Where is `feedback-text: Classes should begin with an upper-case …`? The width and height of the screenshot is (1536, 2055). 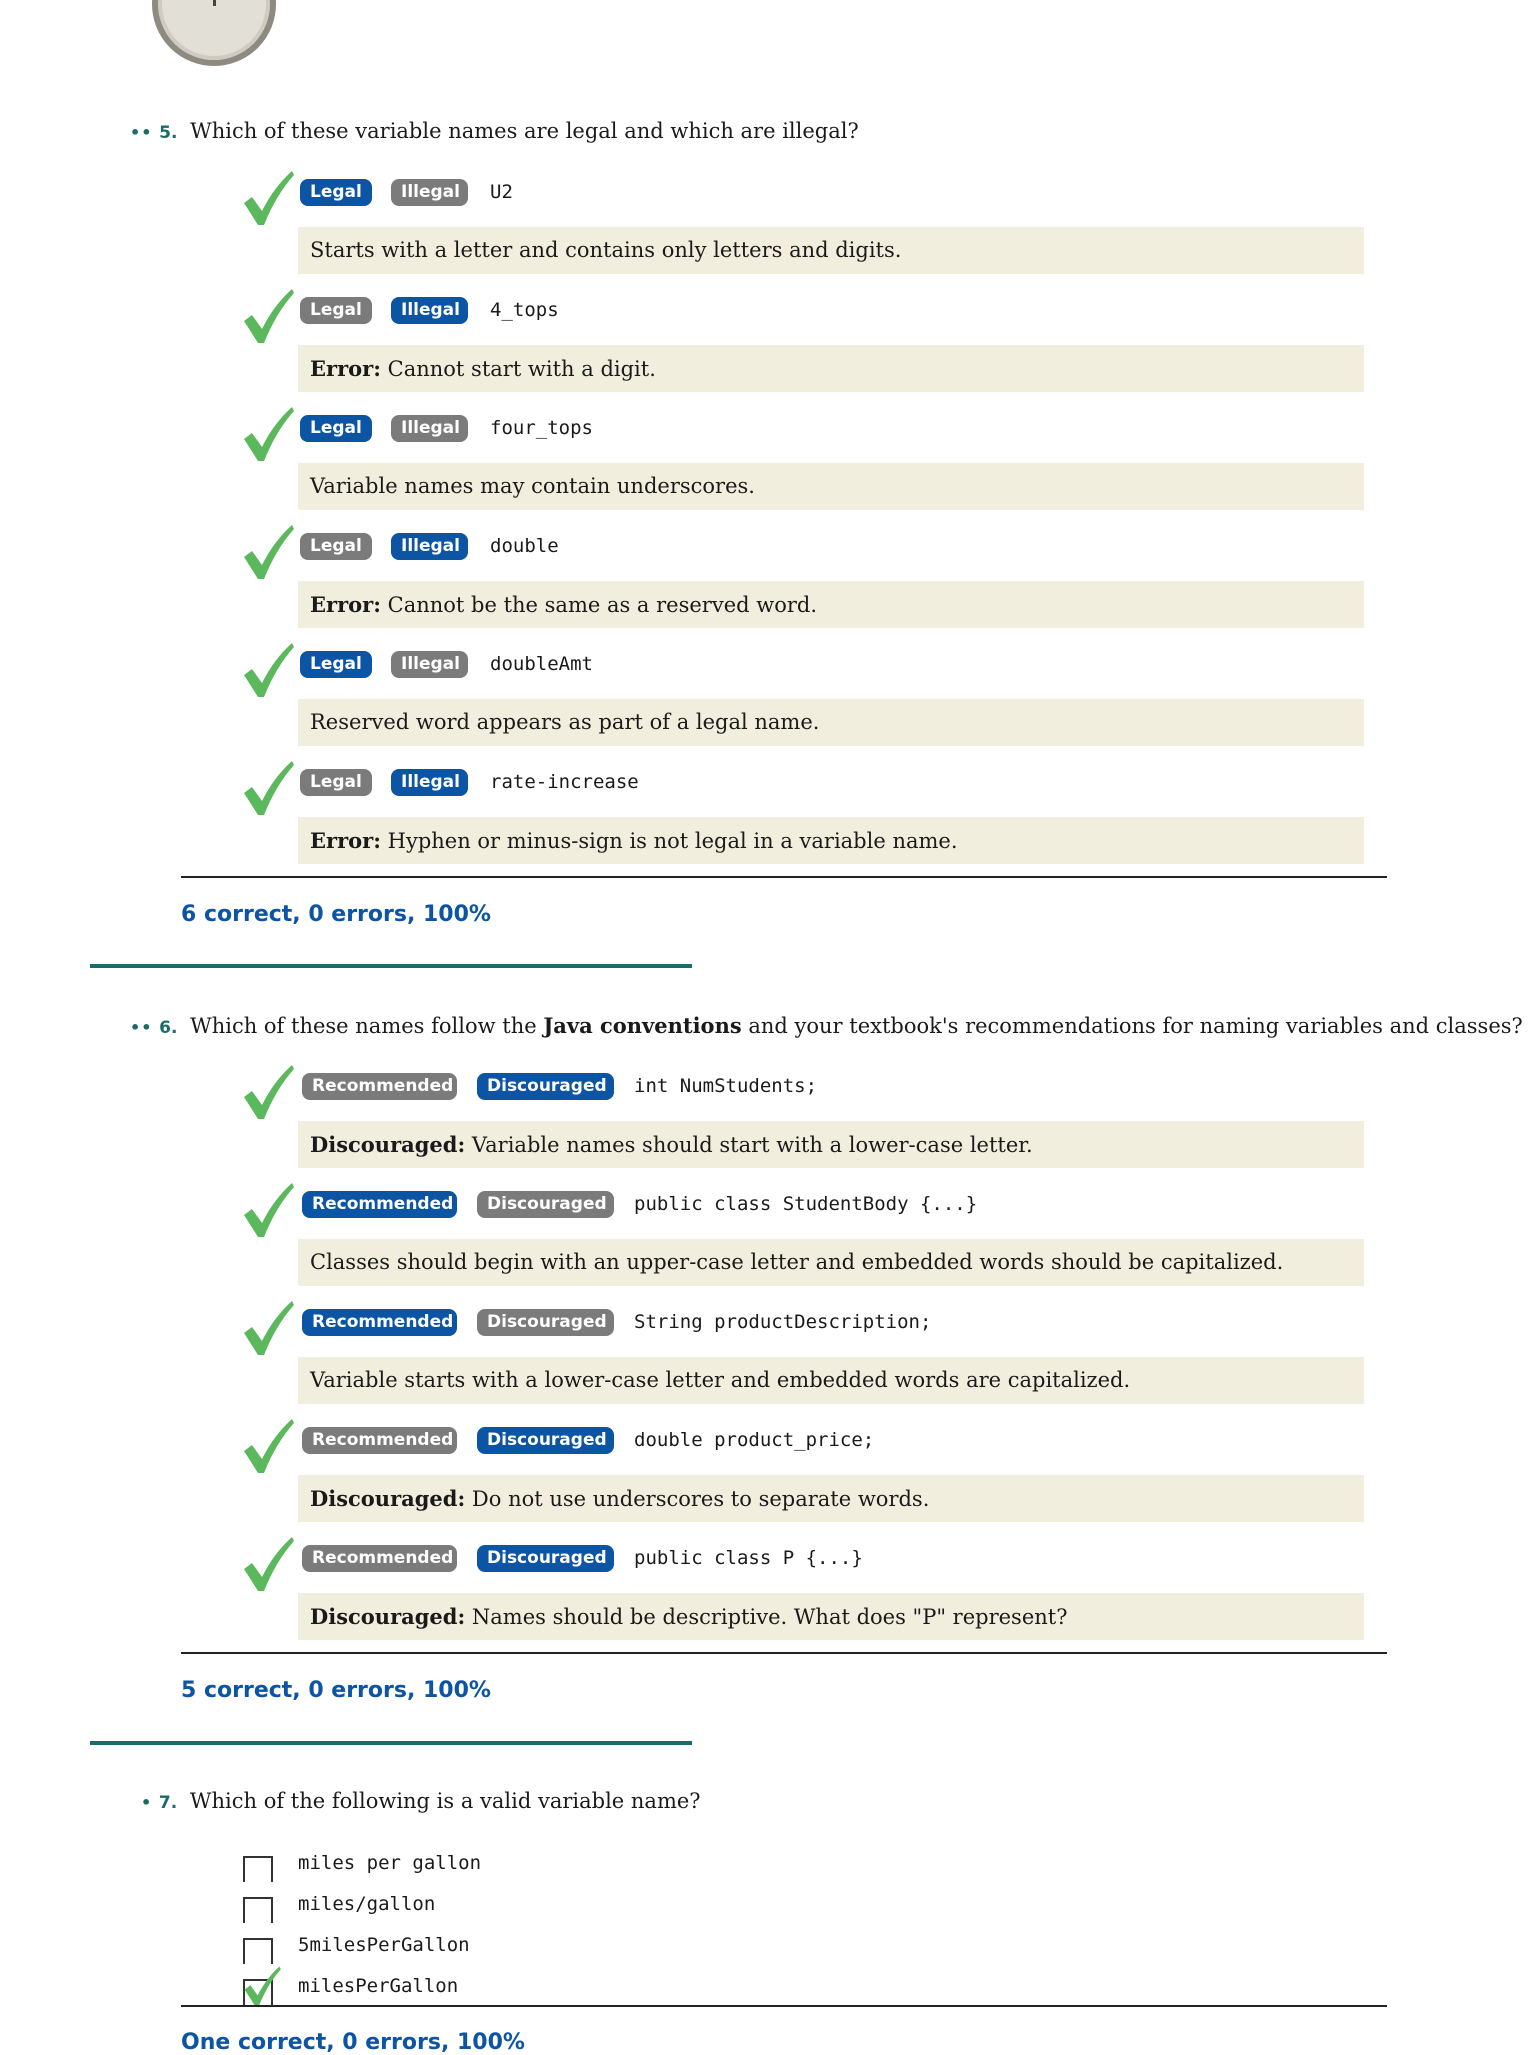 feedback-text: Classes should begin with an upper-case … is located at coordinates (797, 1262).